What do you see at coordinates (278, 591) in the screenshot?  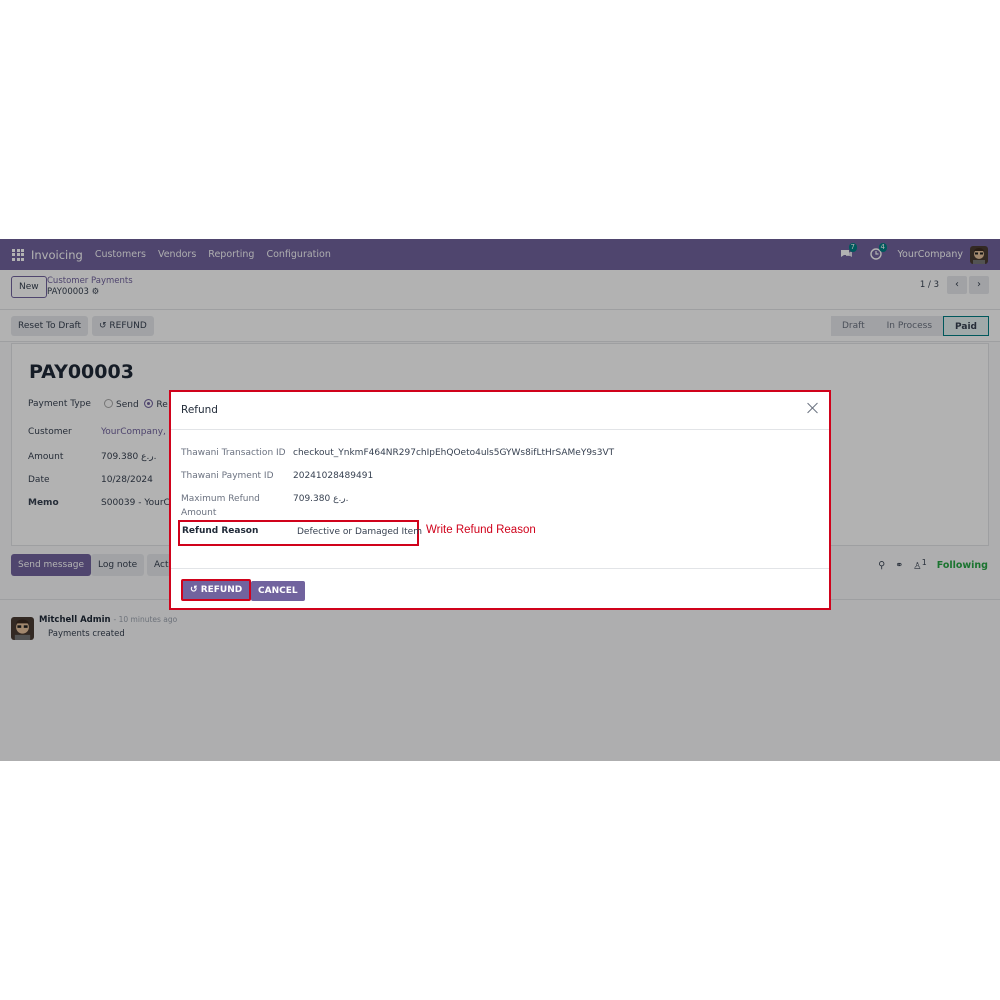 I see `cancel-button: CANCEL` at bounding box center [278, 591].